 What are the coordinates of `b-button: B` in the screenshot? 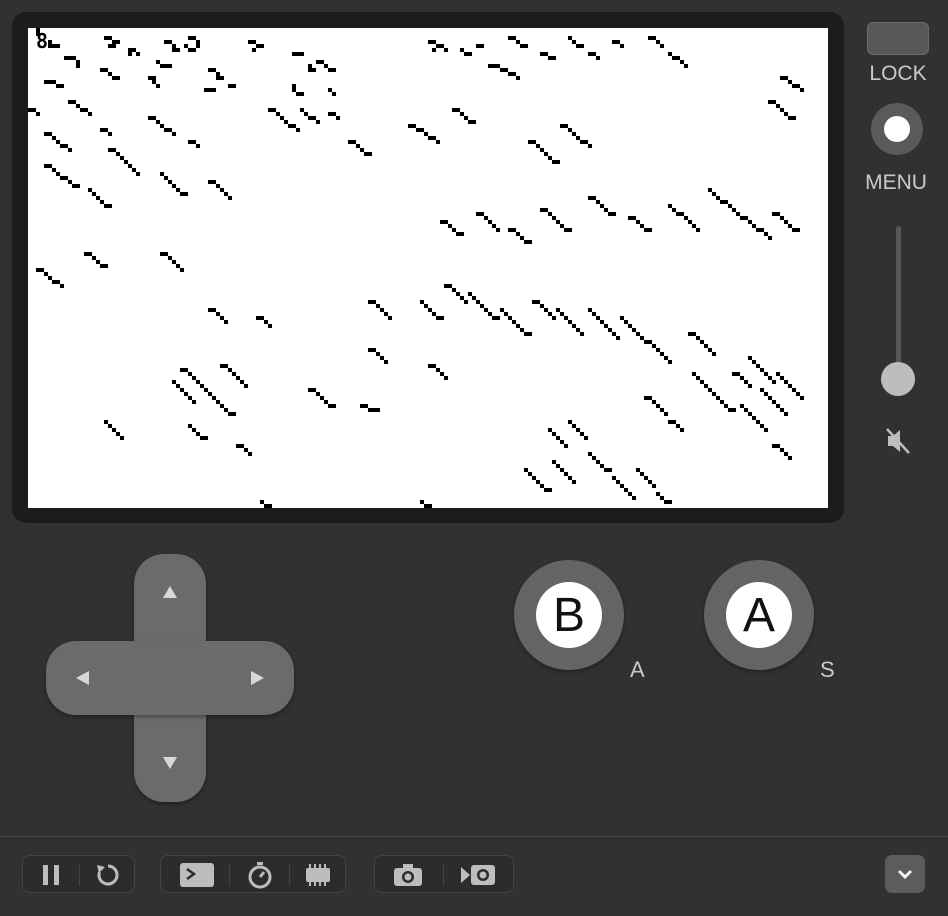 It's located at (569, 615).